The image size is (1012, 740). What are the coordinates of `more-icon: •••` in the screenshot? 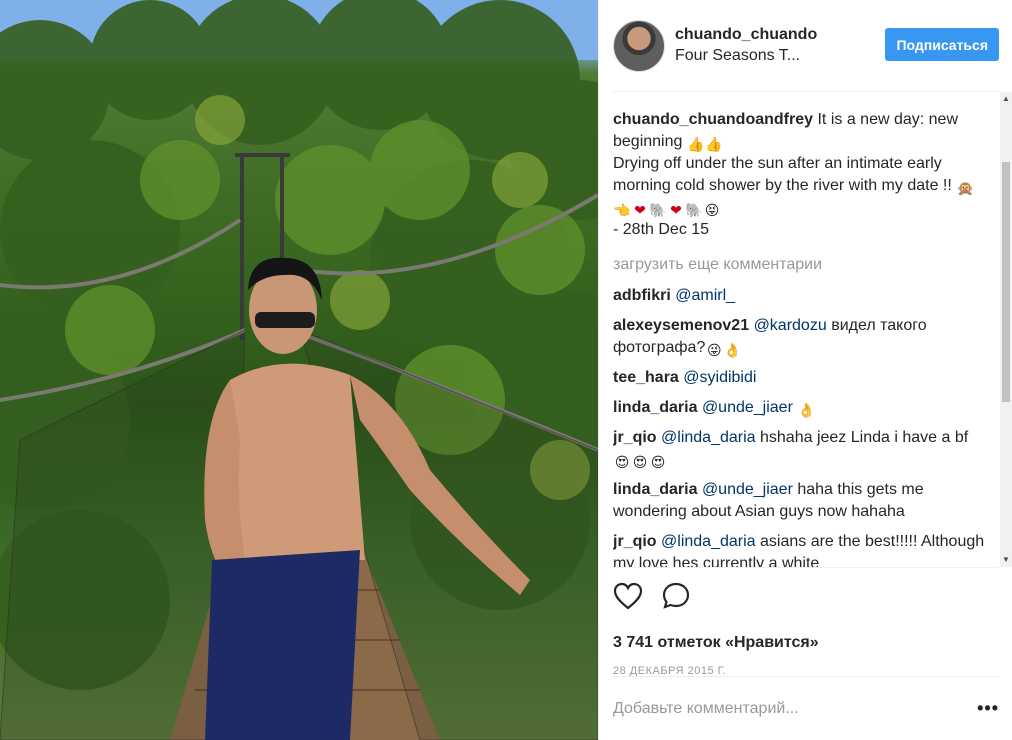 It's located at (987, 708).